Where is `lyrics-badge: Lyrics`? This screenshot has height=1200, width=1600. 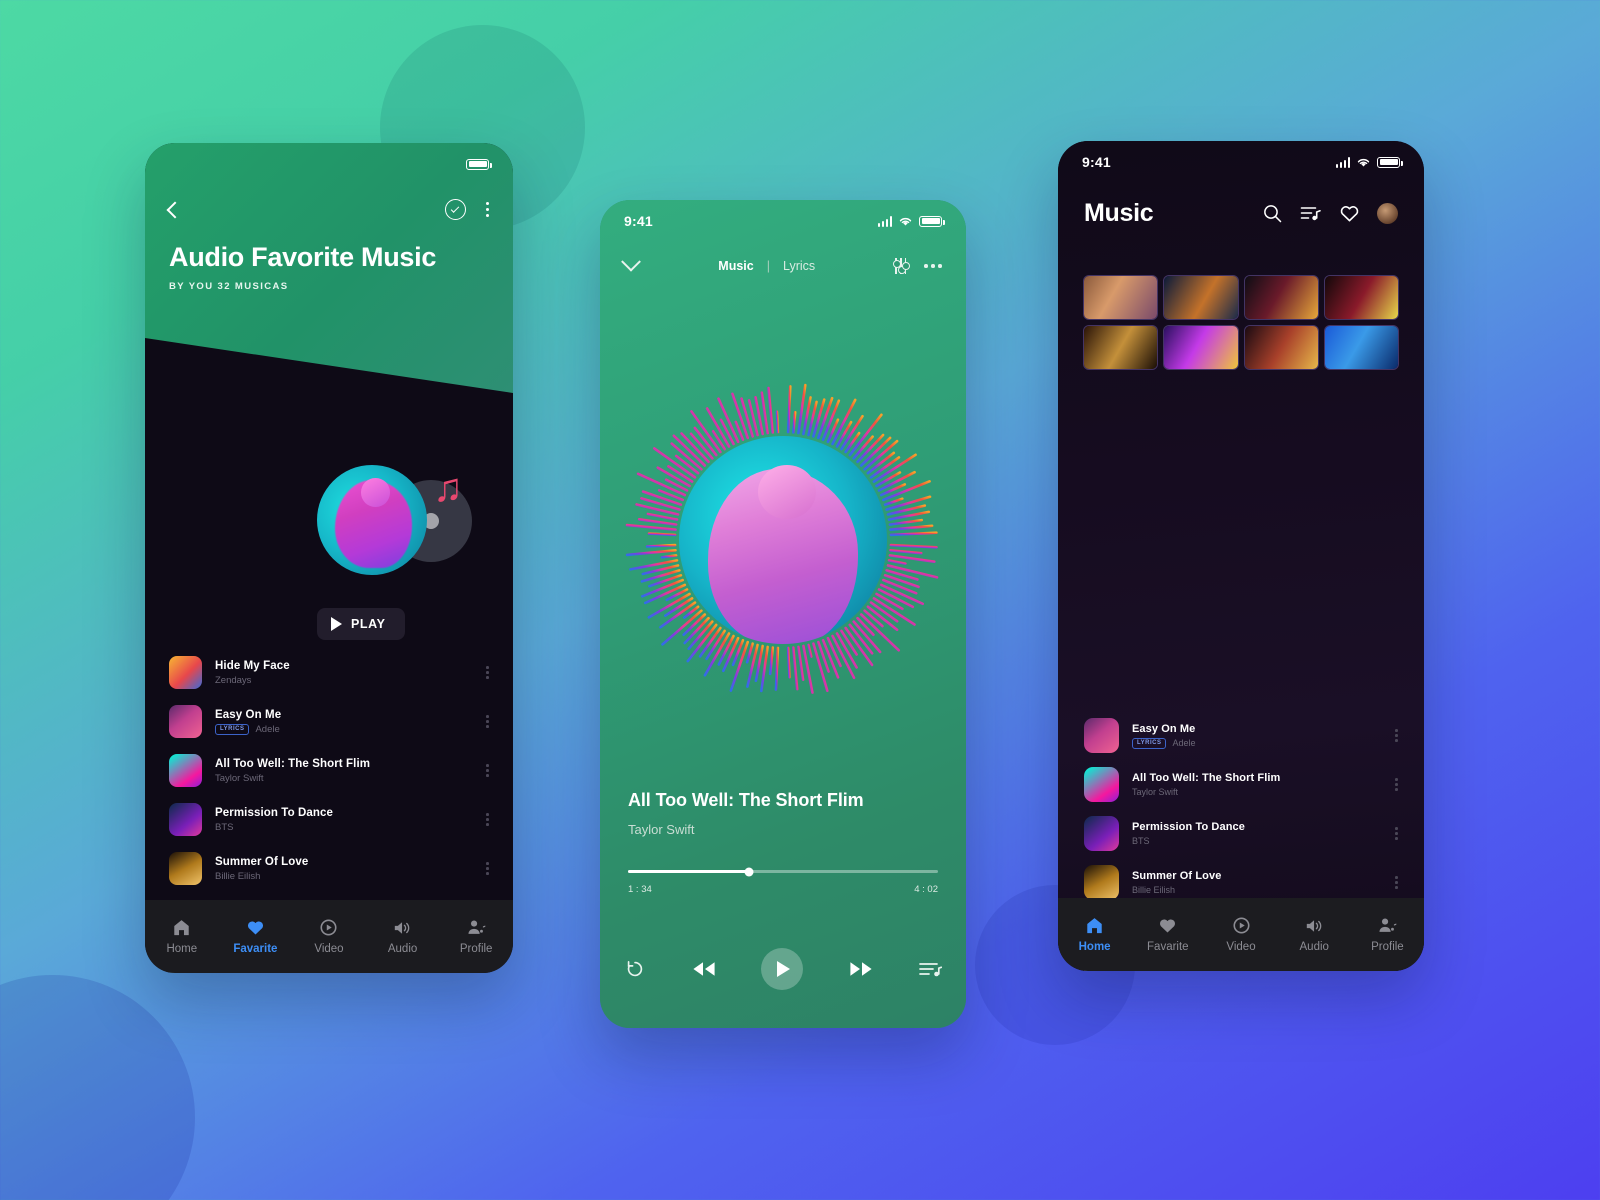 lyrics-badge: Lyrics is located at coordinates (232, 729).